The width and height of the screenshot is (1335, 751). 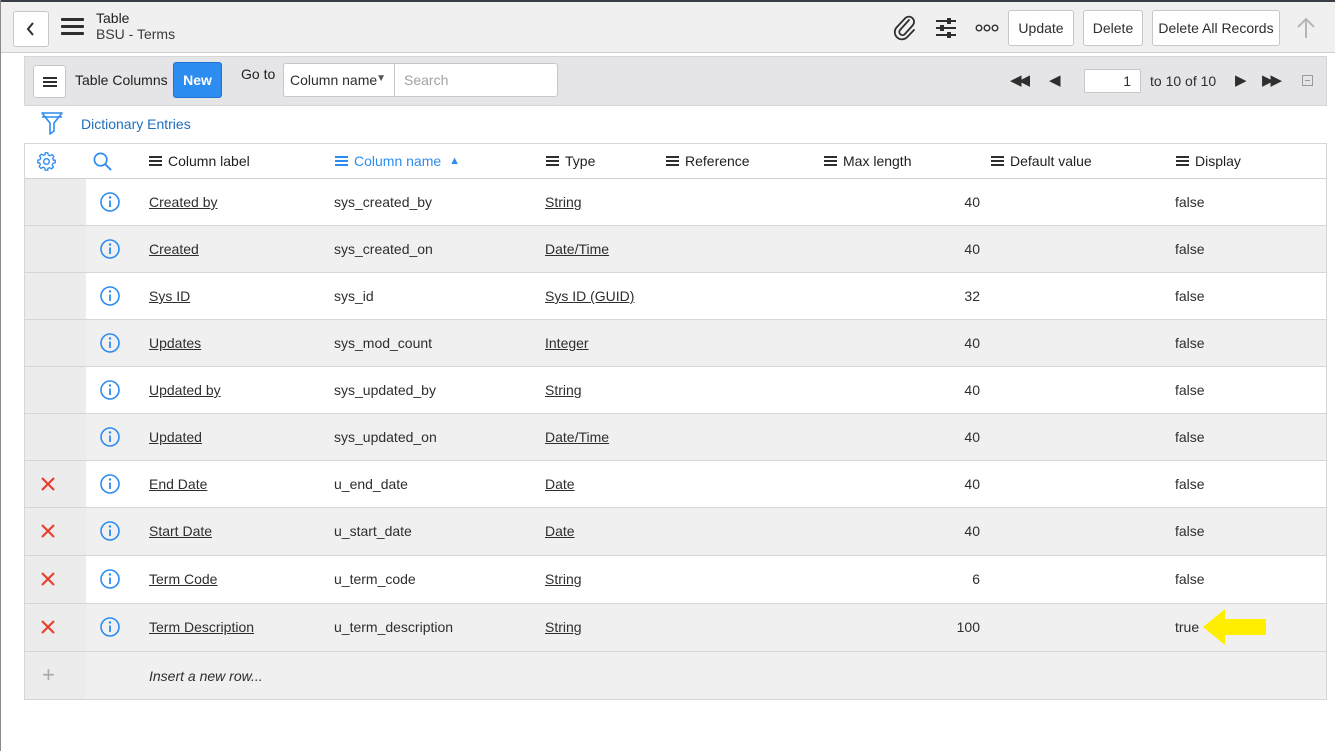 I want to click on filter-icon, so click(x=52, y=123).